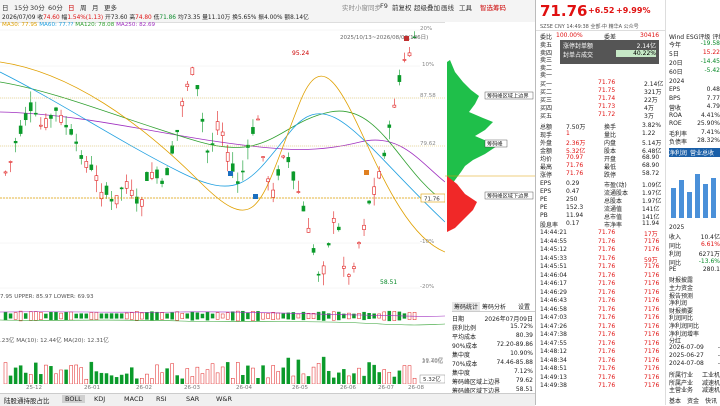 The image size is (720, 406). I want to click on strip-bottom-tabs: 基本 资金 快讯, so click(694, 400).